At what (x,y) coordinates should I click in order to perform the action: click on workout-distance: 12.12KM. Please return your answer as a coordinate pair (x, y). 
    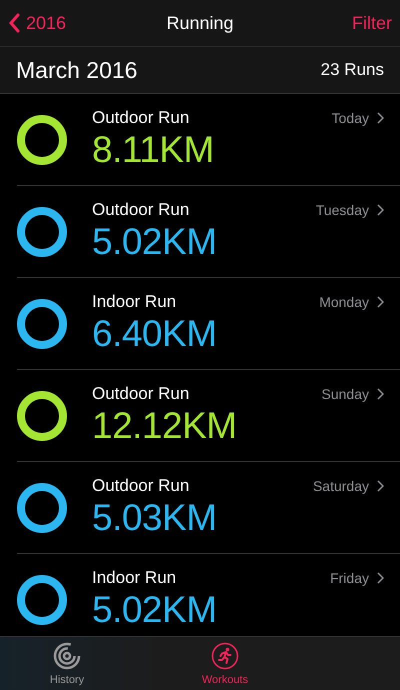
    Looking at the image, I should click on (165, 426).